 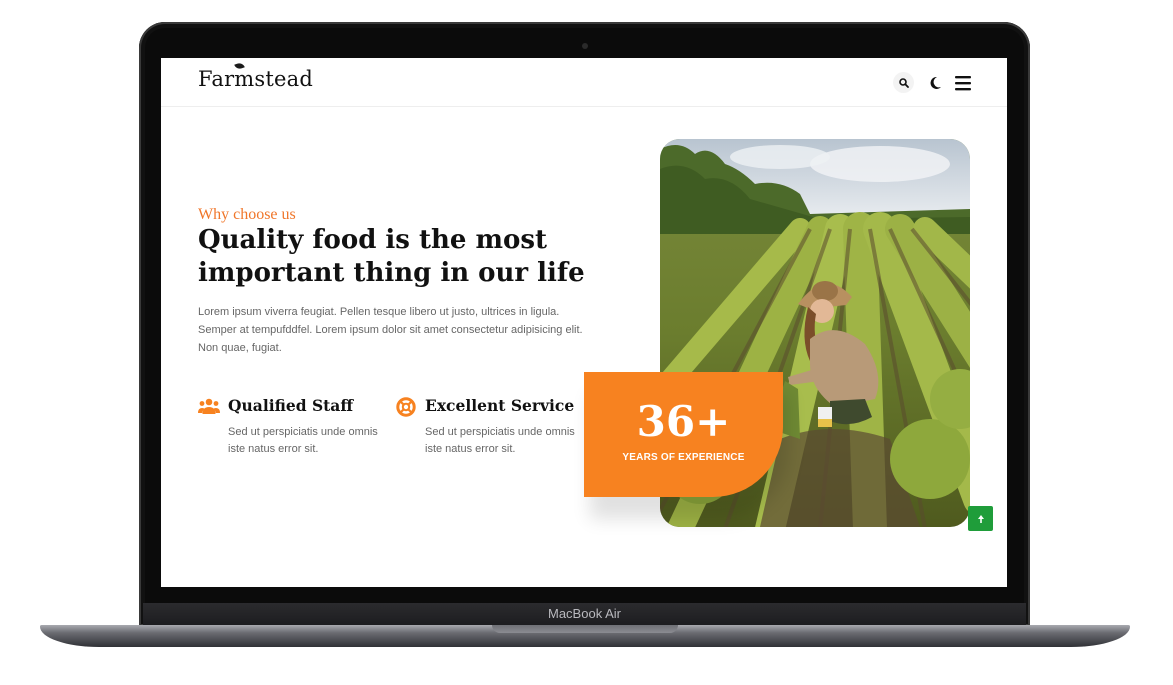 I want to click on arrow-up-icon, so click(x=980, y=518).